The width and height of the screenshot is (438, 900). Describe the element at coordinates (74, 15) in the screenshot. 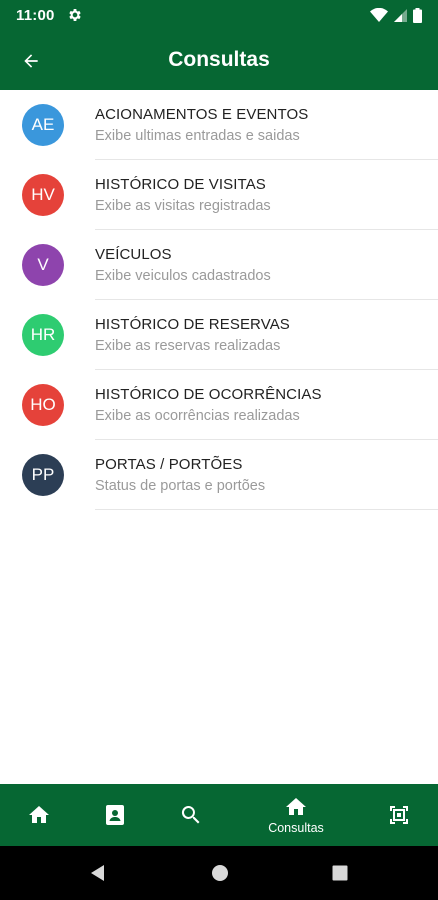

I see `settings-gear-icon` at that location.